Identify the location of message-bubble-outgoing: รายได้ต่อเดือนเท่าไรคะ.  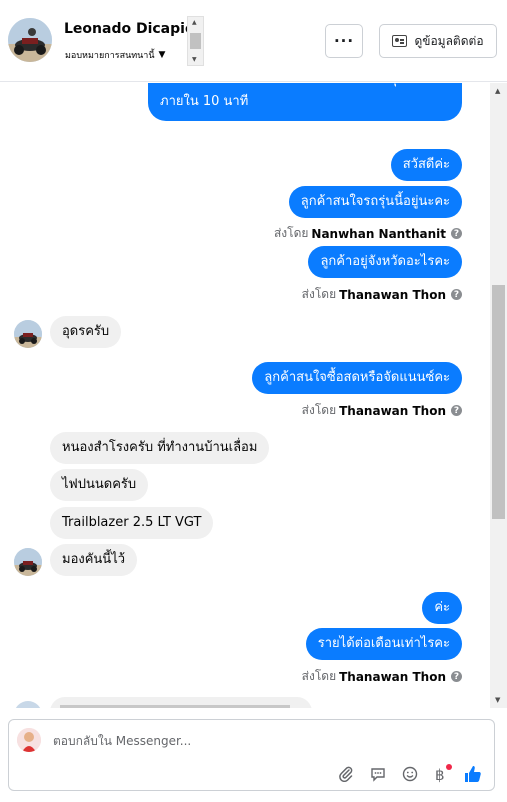
(383, 644).